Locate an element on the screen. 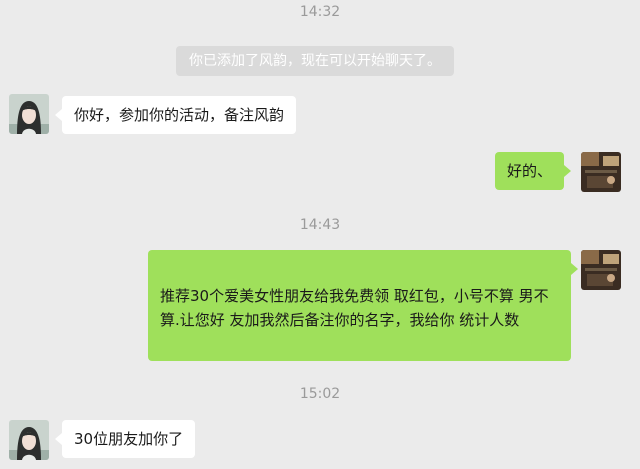 This screenshot has height=469, width=640. received-message: 你好，参加你的活动，备注风韵 is located at coordinates (175, 115).